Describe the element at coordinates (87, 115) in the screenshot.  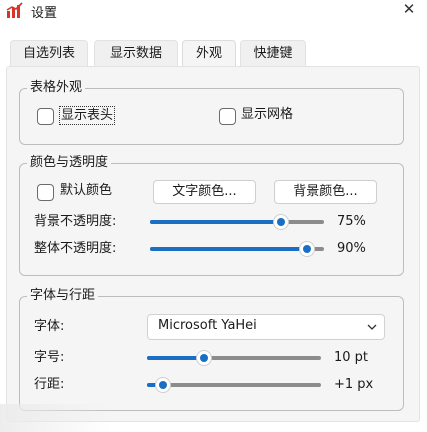
I see `show-header-label: 显示表头` at that location.